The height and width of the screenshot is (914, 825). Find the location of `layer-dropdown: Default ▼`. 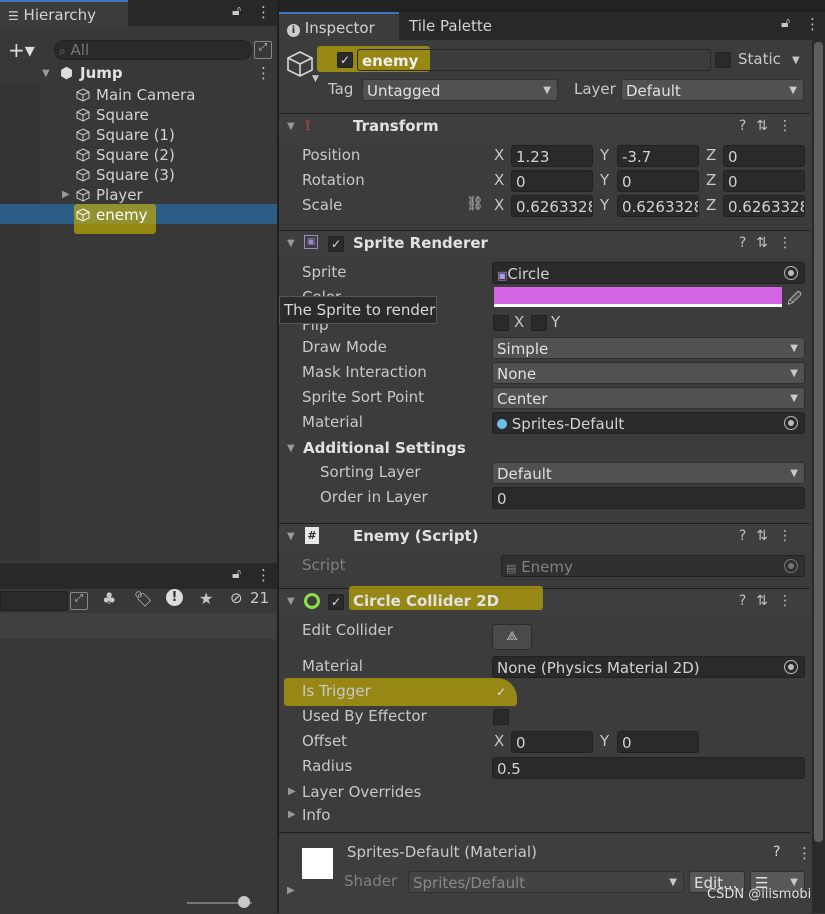

layer-dropdown: Default ▼ is located at coordinates (712, 90).